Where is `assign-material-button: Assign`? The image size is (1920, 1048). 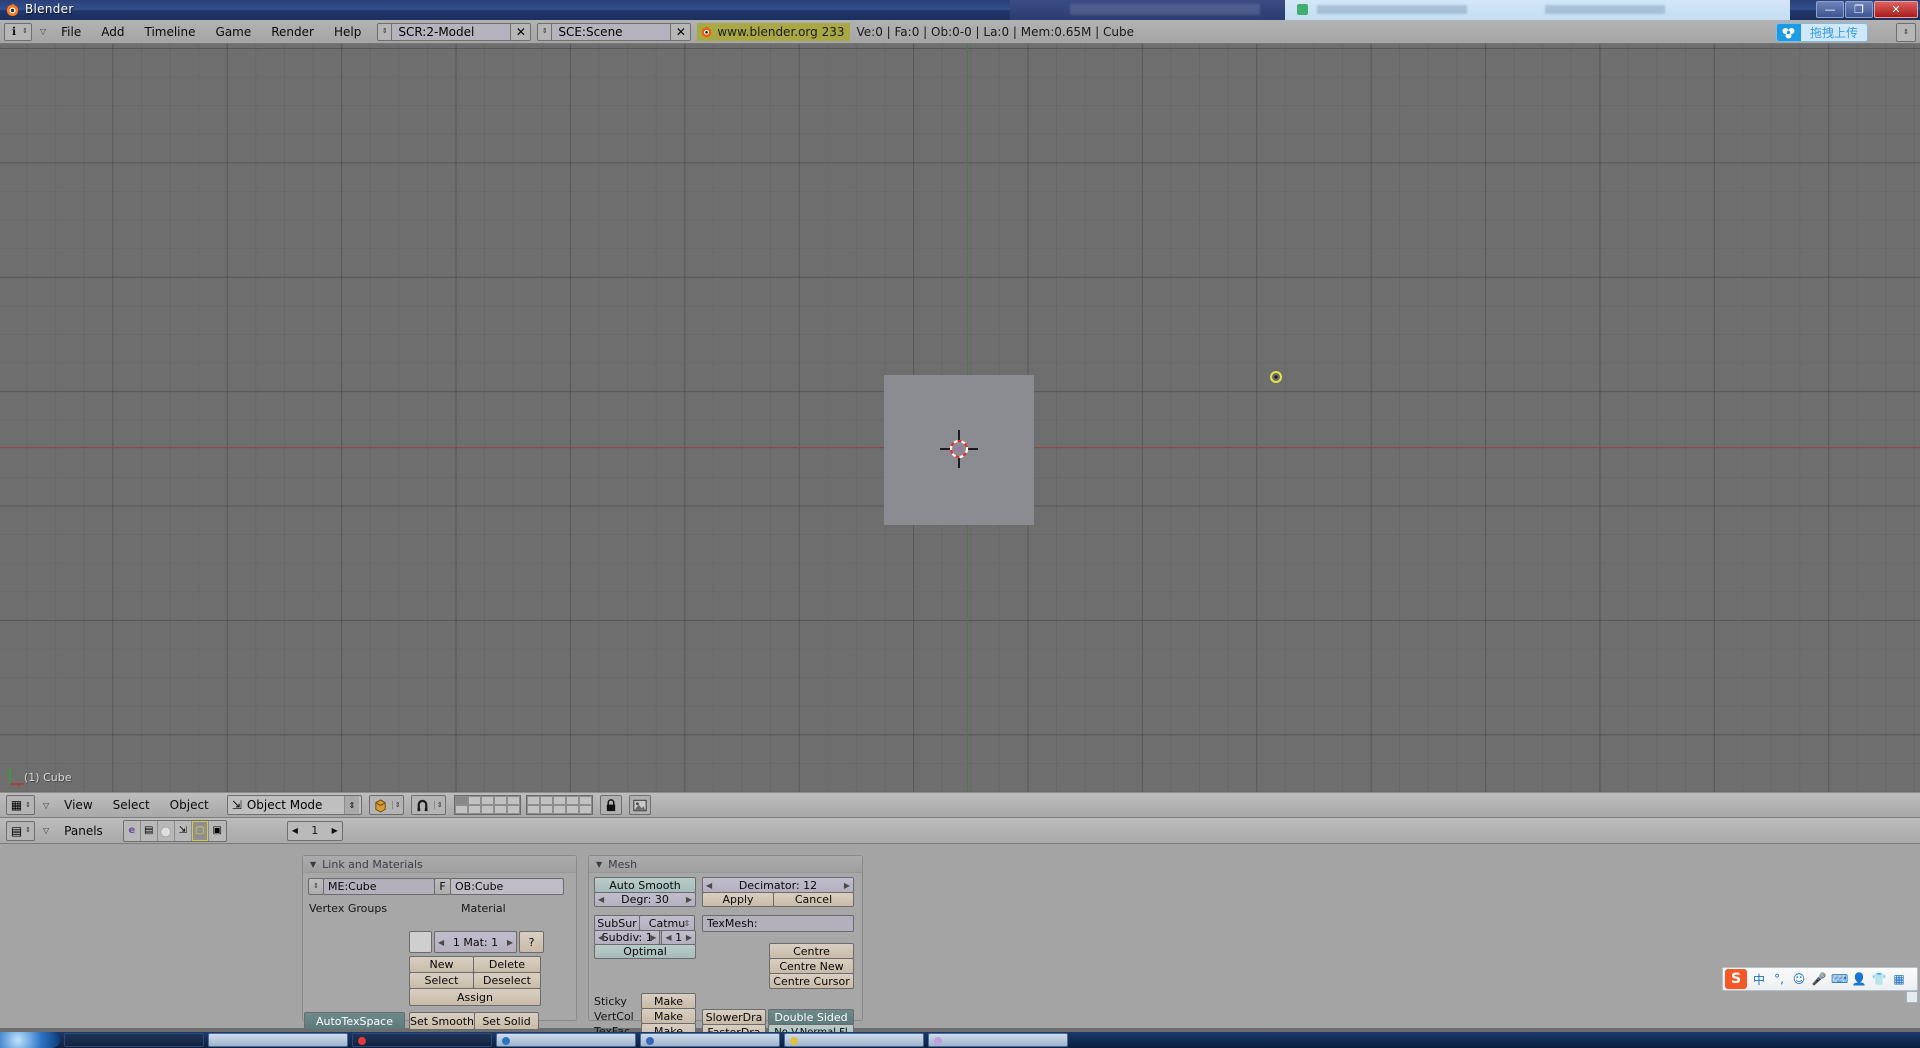 assign-material-button: Assign is located at coordinates (475, 997).